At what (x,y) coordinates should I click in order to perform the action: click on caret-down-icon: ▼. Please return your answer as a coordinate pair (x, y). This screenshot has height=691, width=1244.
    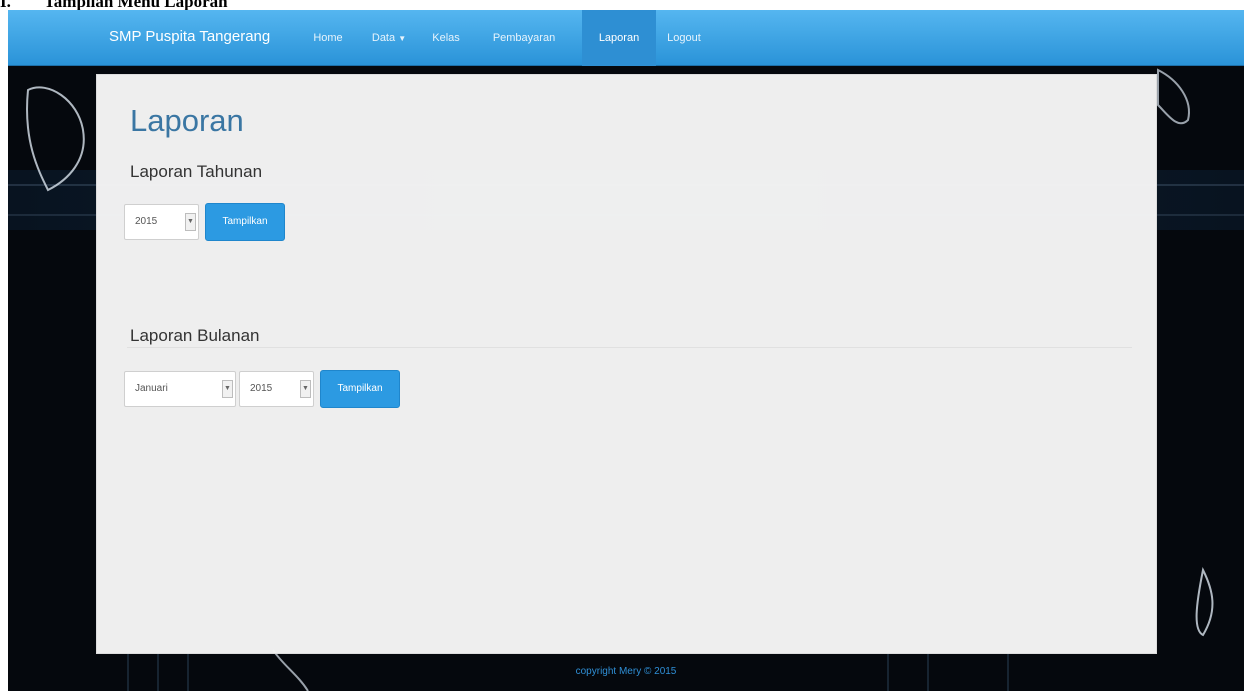
    Looking at the image, I should click on (402, 38).